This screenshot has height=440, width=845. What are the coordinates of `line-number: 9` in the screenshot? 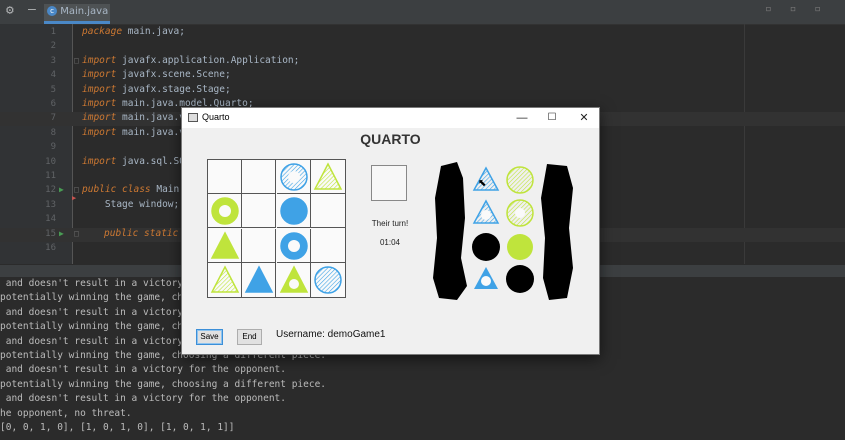 It's located at (53, 147).